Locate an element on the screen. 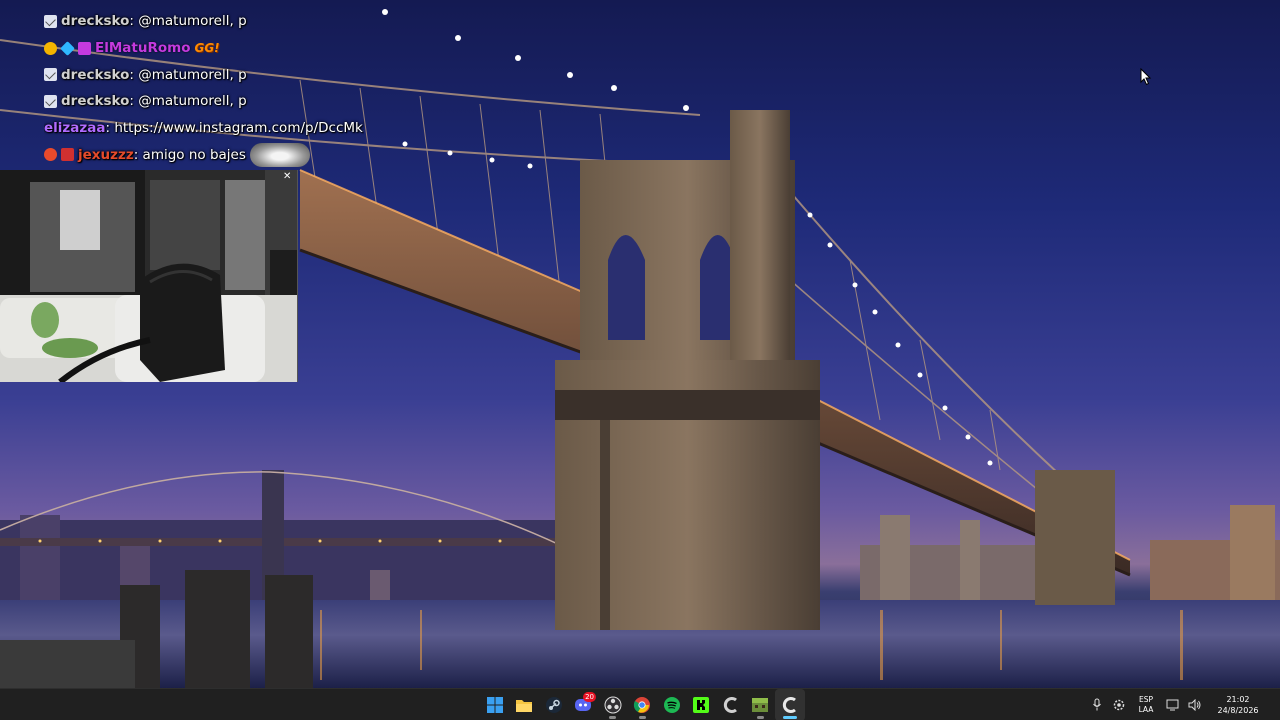 This screenshot has width=1280, height=720. file-explorer-button is located at coordinates (525, 704).